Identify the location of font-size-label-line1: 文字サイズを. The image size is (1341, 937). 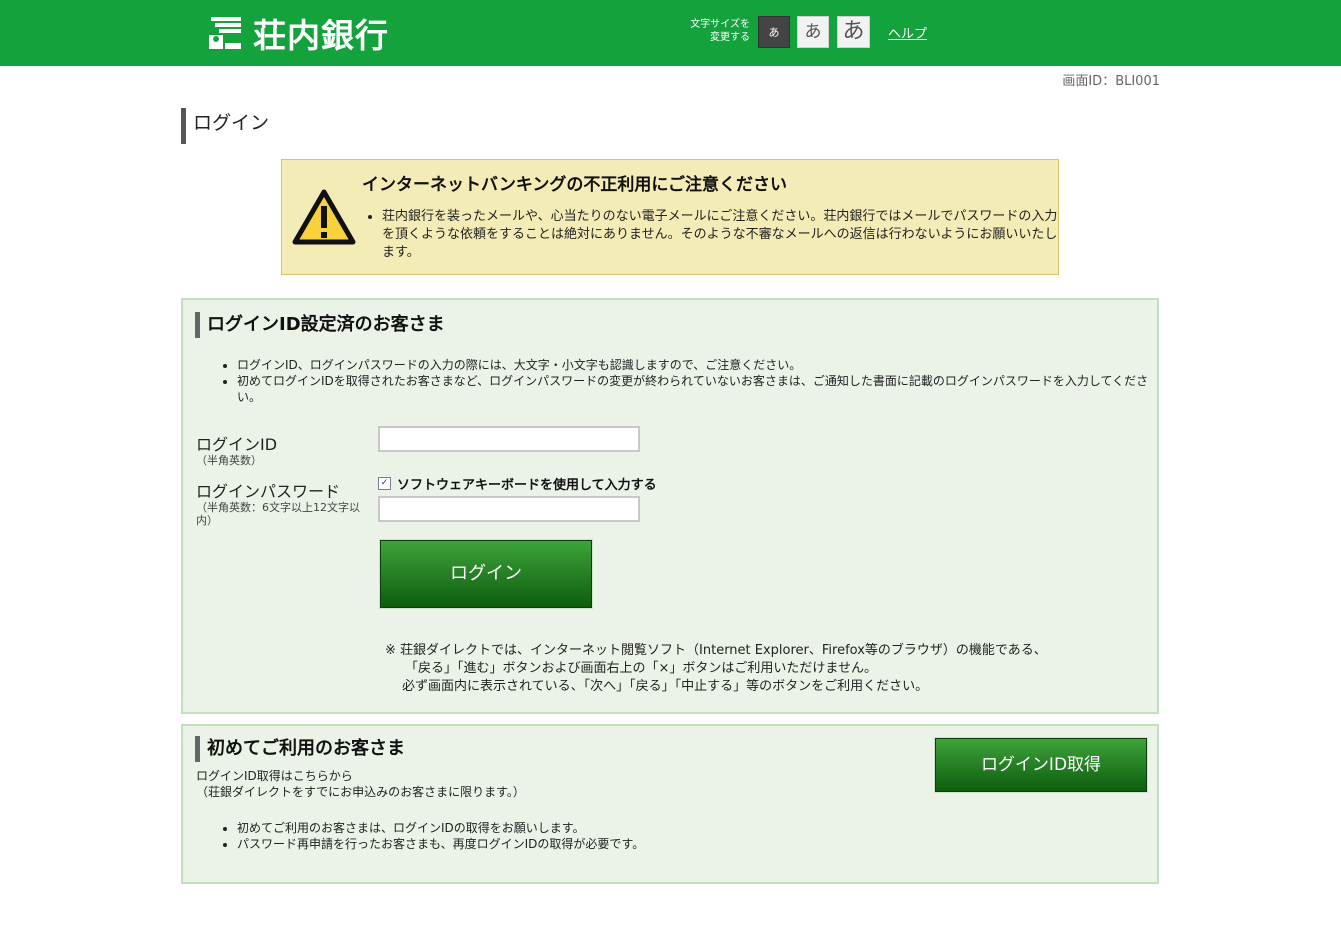
(720, 24).